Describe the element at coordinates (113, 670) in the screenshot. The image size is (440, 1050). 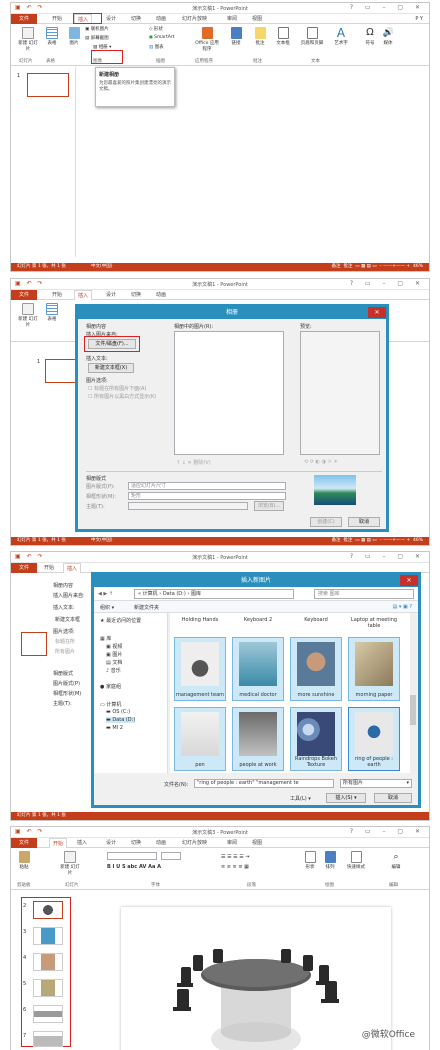
I see `nav-music: ♪ 音乐` at that location.